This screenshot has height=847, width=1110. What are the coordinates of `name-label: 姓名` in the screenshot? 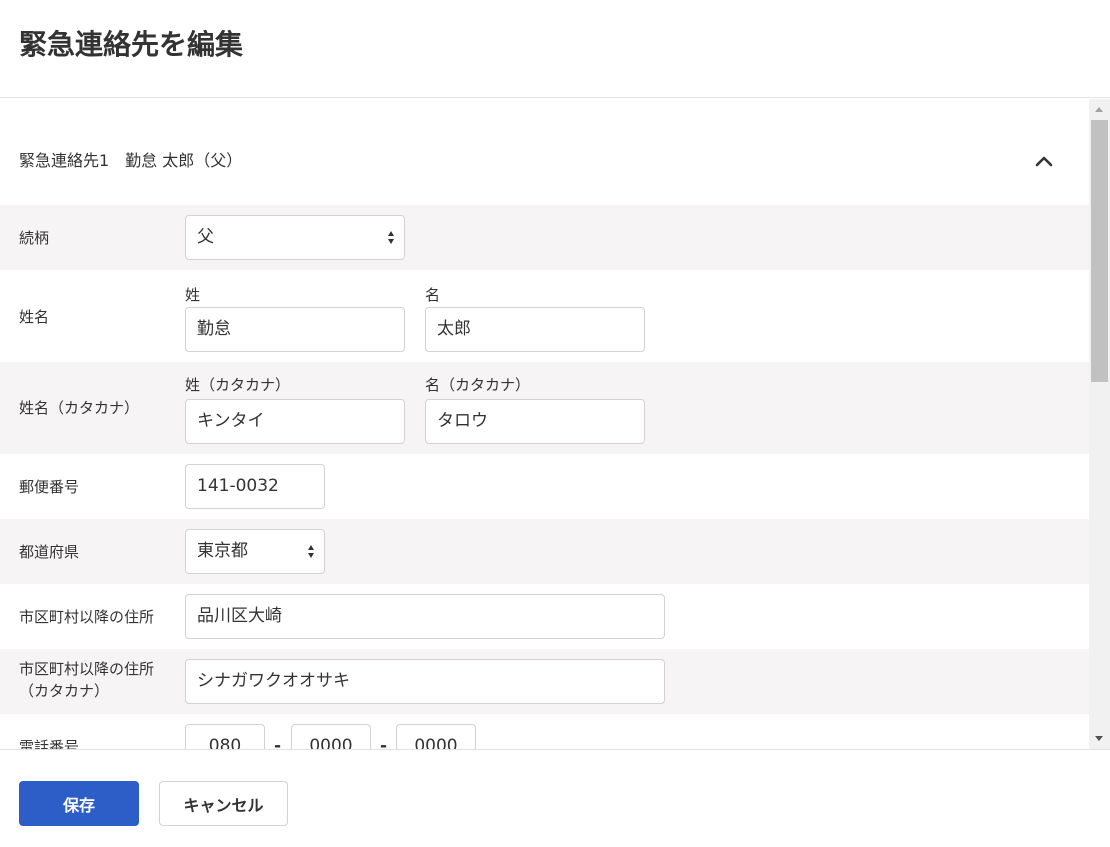 It's located at (34, 317).